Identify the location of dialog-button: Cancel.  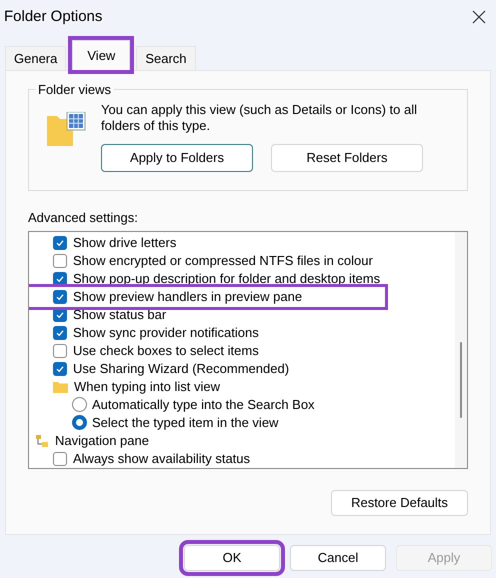
(338, 558).